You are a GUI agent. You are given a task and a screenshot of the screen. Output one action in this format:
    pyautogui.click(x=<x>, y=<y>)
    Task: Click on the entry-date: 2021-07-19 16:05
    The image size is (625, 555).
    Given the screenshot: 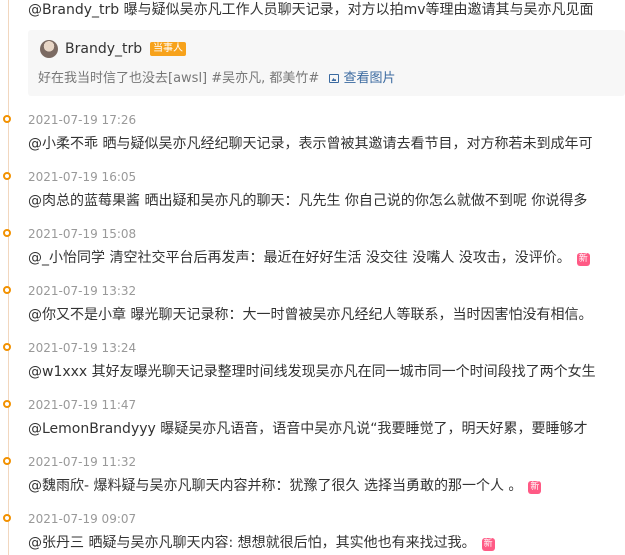 What is the action you would take?
    pyautogui.click(x=82, y=177)
    